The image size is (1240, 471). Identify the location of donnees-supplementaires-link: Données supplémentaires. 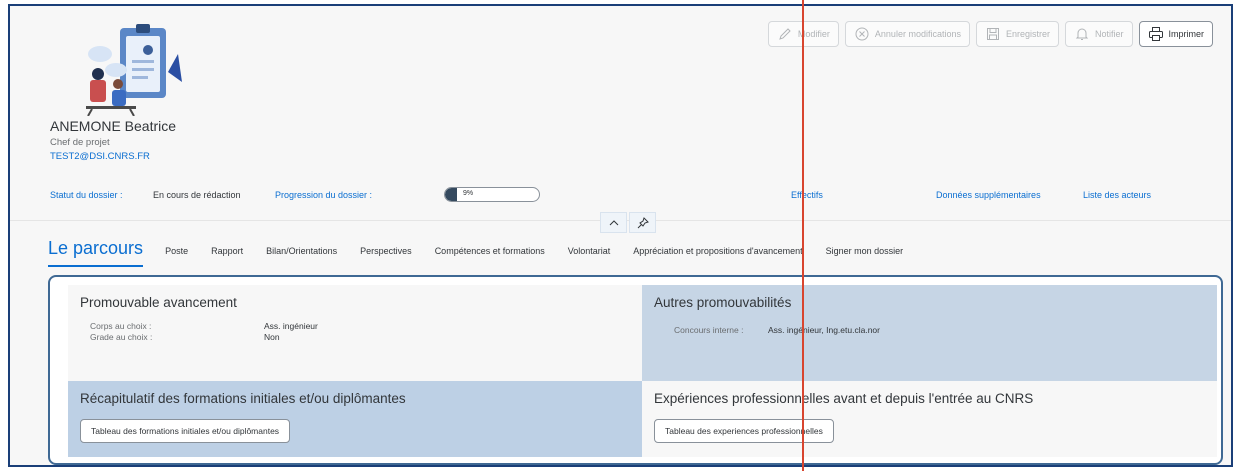
(988, 195).